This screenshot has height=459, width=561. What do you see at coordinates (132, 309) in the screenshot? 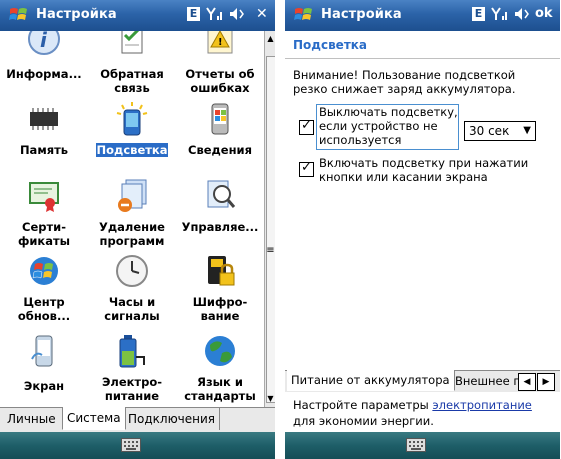
I see `item-label: Часы и сигналы` at bounding box center [132, 309].